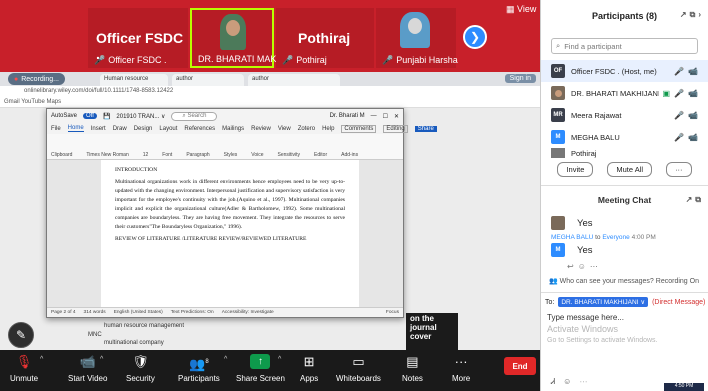 The height and width of the screenshot is (391, 708). I want to click on ribbon-group-addins: Add-ins, so click(349, 155).